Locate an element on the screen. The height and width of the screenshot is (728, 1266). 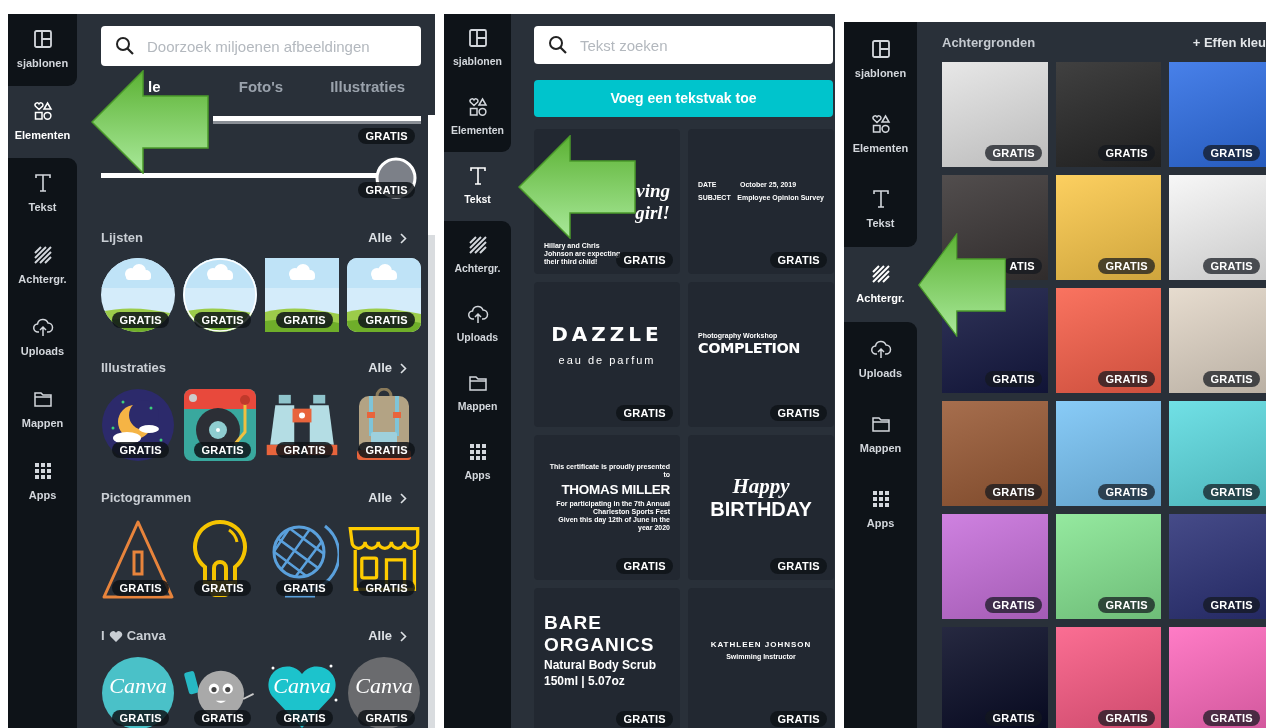
tab: le is located at coordinates (154, 87).